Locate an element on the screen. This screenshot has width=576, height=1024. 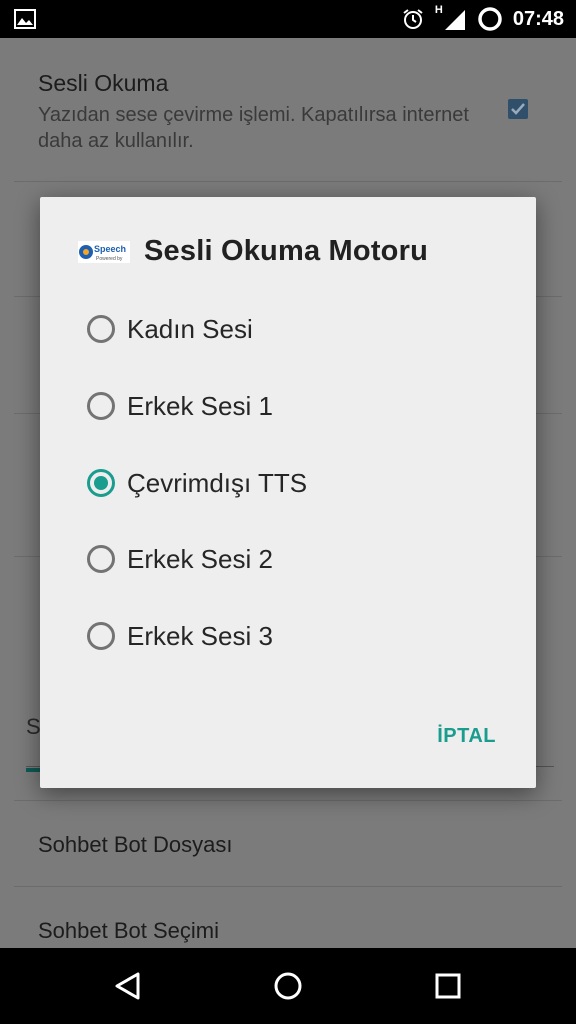
signal-icon is located at coordinates (454, 20).